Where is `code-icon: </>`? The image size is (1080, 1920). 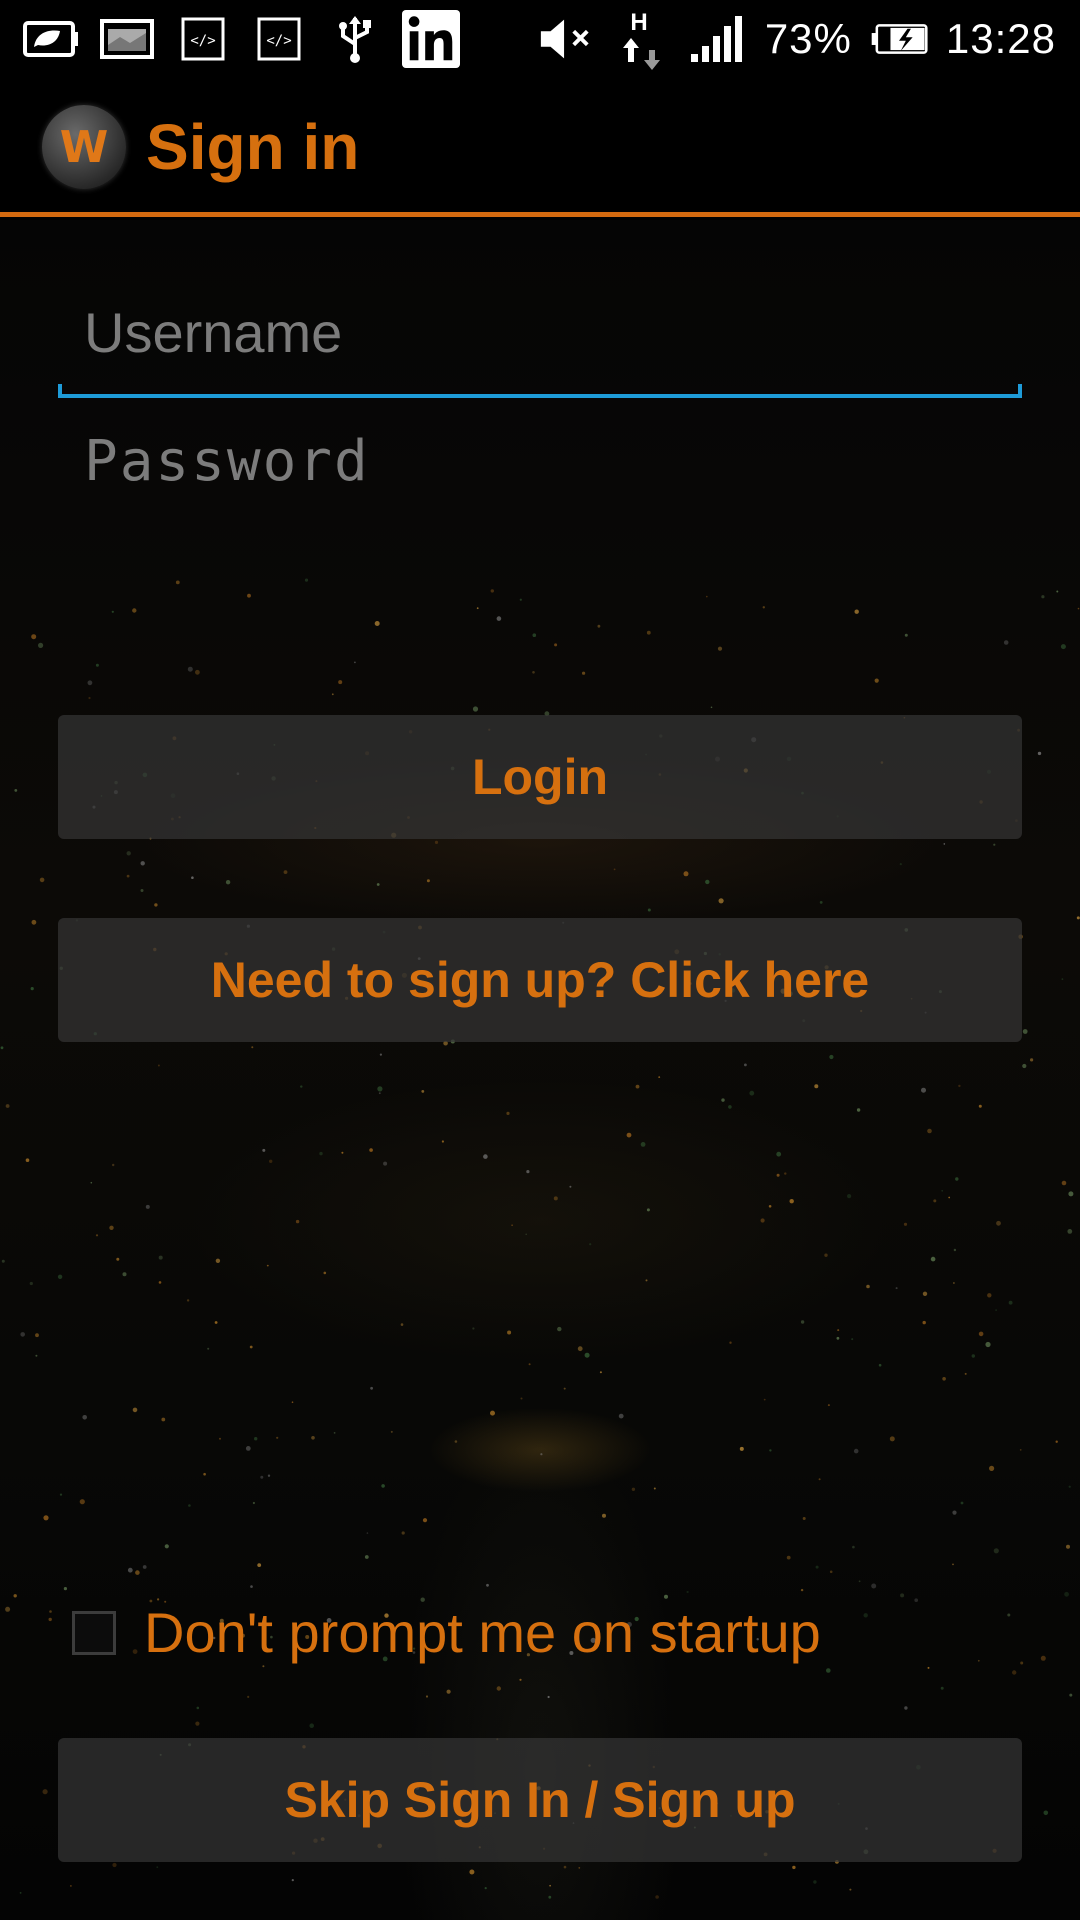 code-icon: </> is located at coordinates (203, 39).